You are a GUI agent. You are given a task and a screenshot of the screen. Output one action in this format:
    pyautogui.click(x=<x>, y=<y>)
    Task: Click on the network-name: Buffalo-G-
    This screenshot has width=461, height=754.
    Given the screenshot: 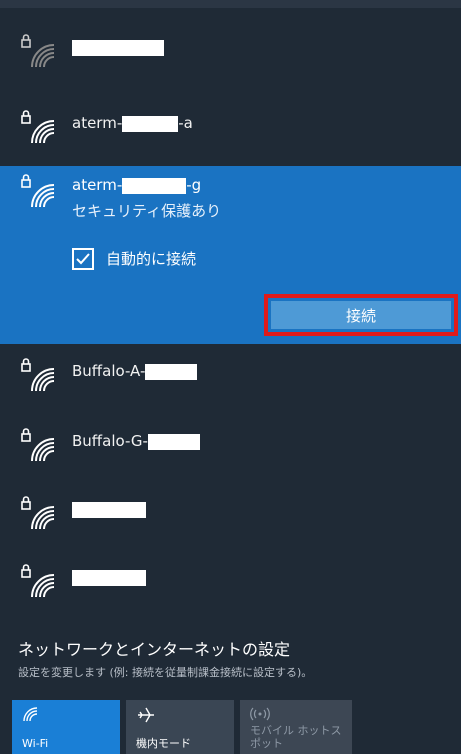 What is the action you would take?
    pyautogui.click(x=136, y=441)
    